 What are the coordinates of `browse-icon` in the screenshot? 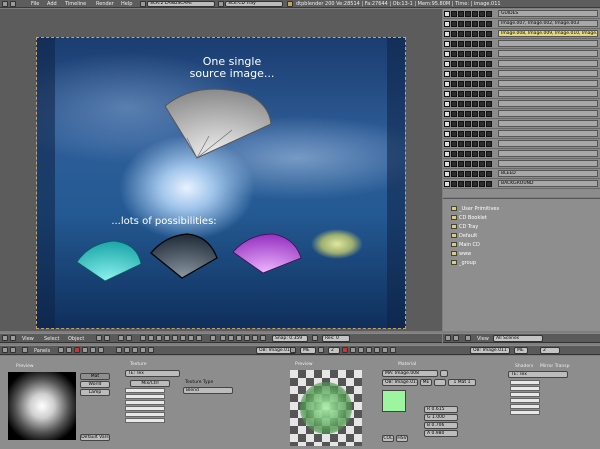 It's located at (293, 350).